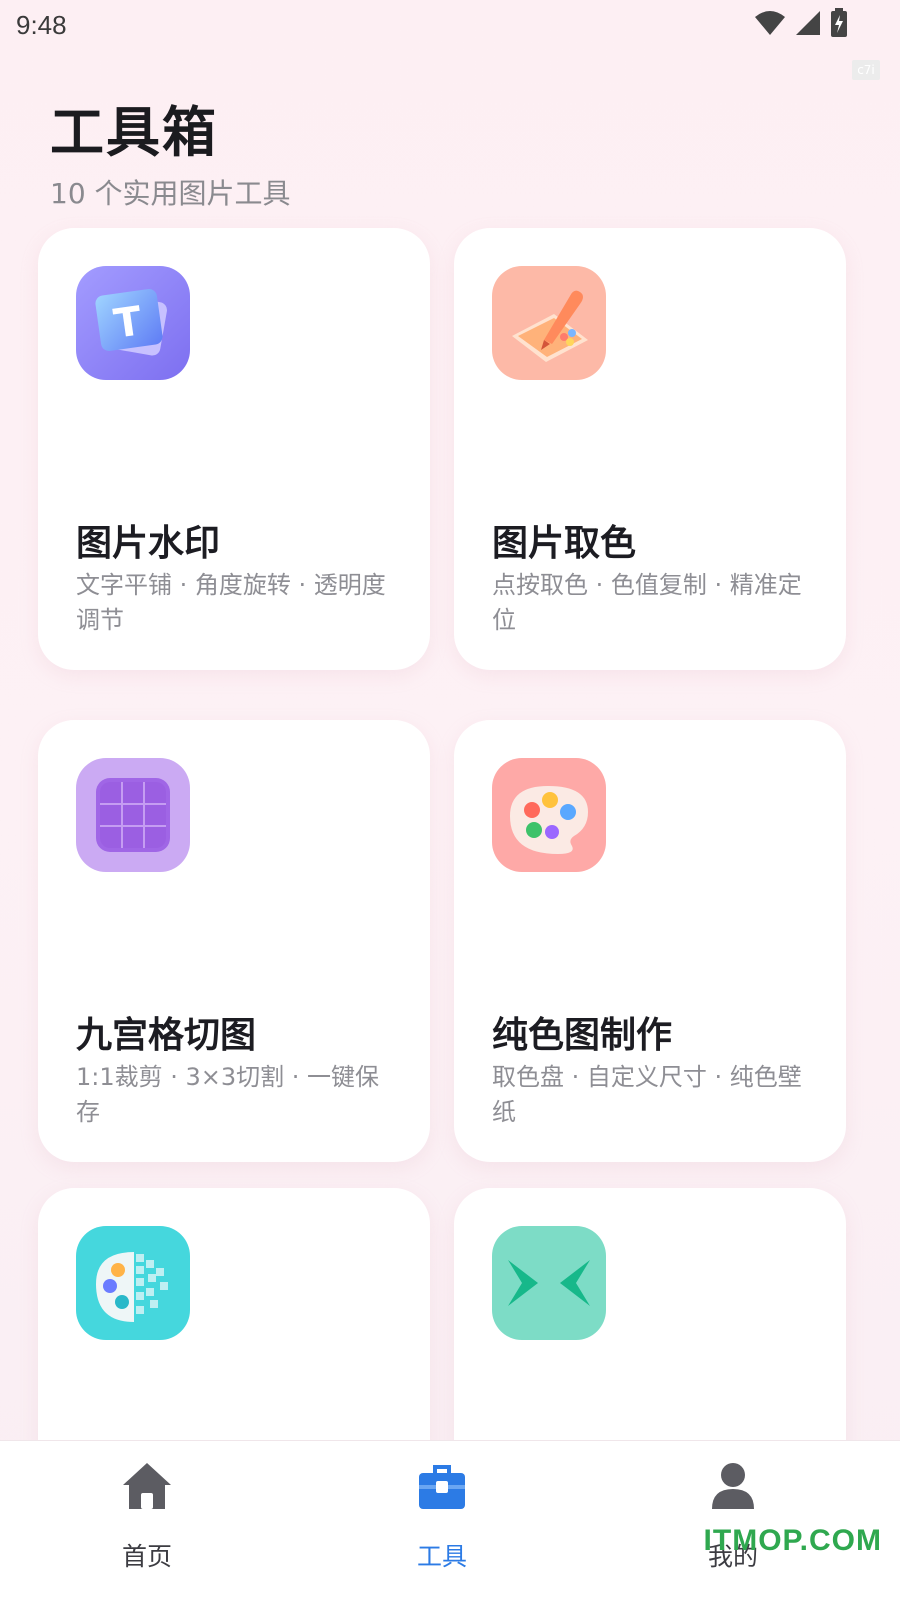 This screenshot has width=900, height=1601. Describe the element at coordinates (442, 1515) in the screenshot. I see `nav-item-tools: 工具` at that location.